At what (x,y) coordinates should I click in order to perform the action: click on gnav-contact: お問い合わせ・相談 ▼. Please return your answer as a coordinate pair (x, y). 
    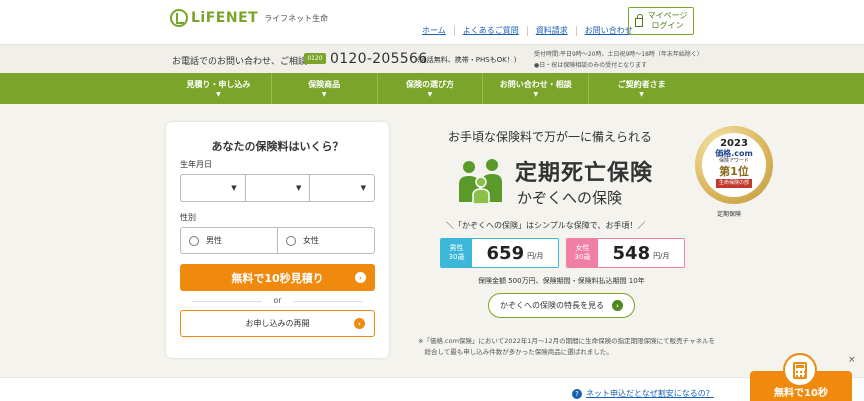
    Looking at the image, I should click on (535, 88).